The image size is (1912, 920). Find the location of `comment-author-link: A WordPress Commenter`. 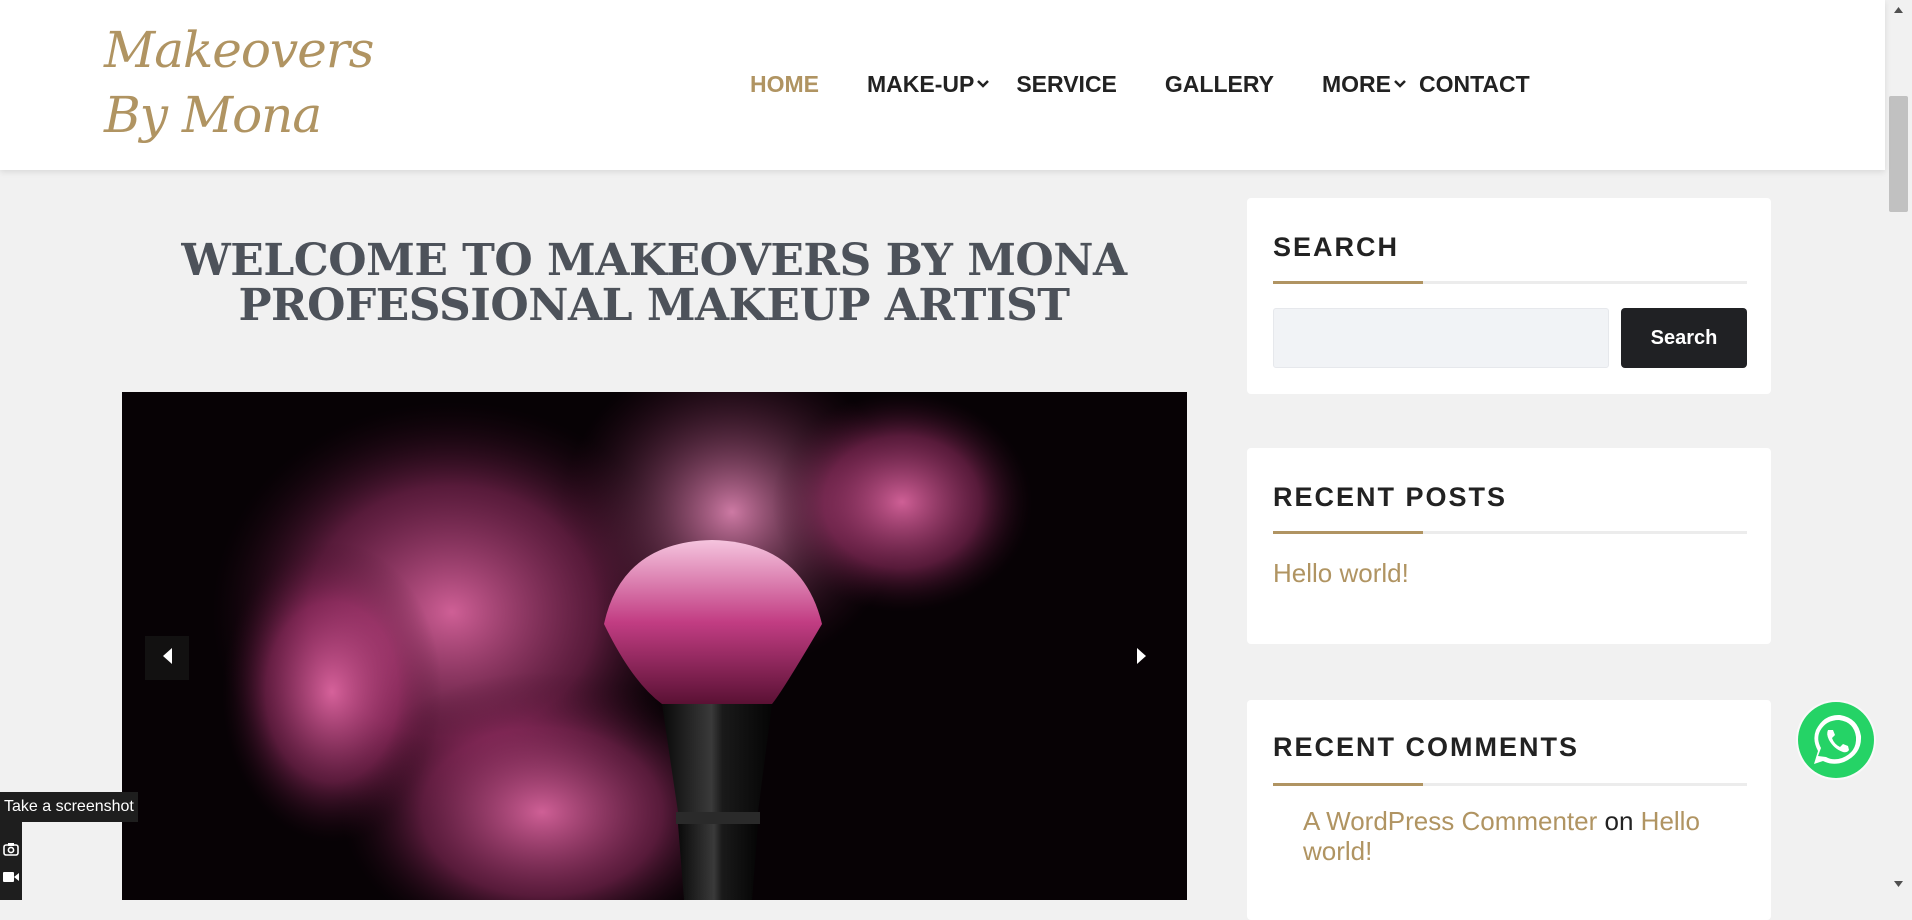

comment-author-link: A WordPress Commenter is located at coordinates (1450, 821).